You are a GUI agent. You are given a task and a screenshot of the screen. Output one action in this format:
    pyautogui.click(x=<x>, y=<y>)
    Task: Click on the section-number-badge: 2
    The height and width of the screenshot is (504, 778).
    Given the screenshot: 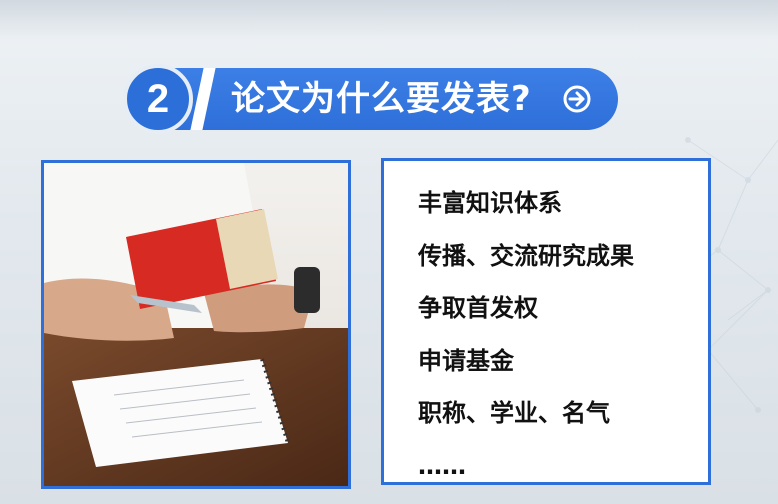 What is the action you would take?
    pyautogui.click(x=158, y=99)
    